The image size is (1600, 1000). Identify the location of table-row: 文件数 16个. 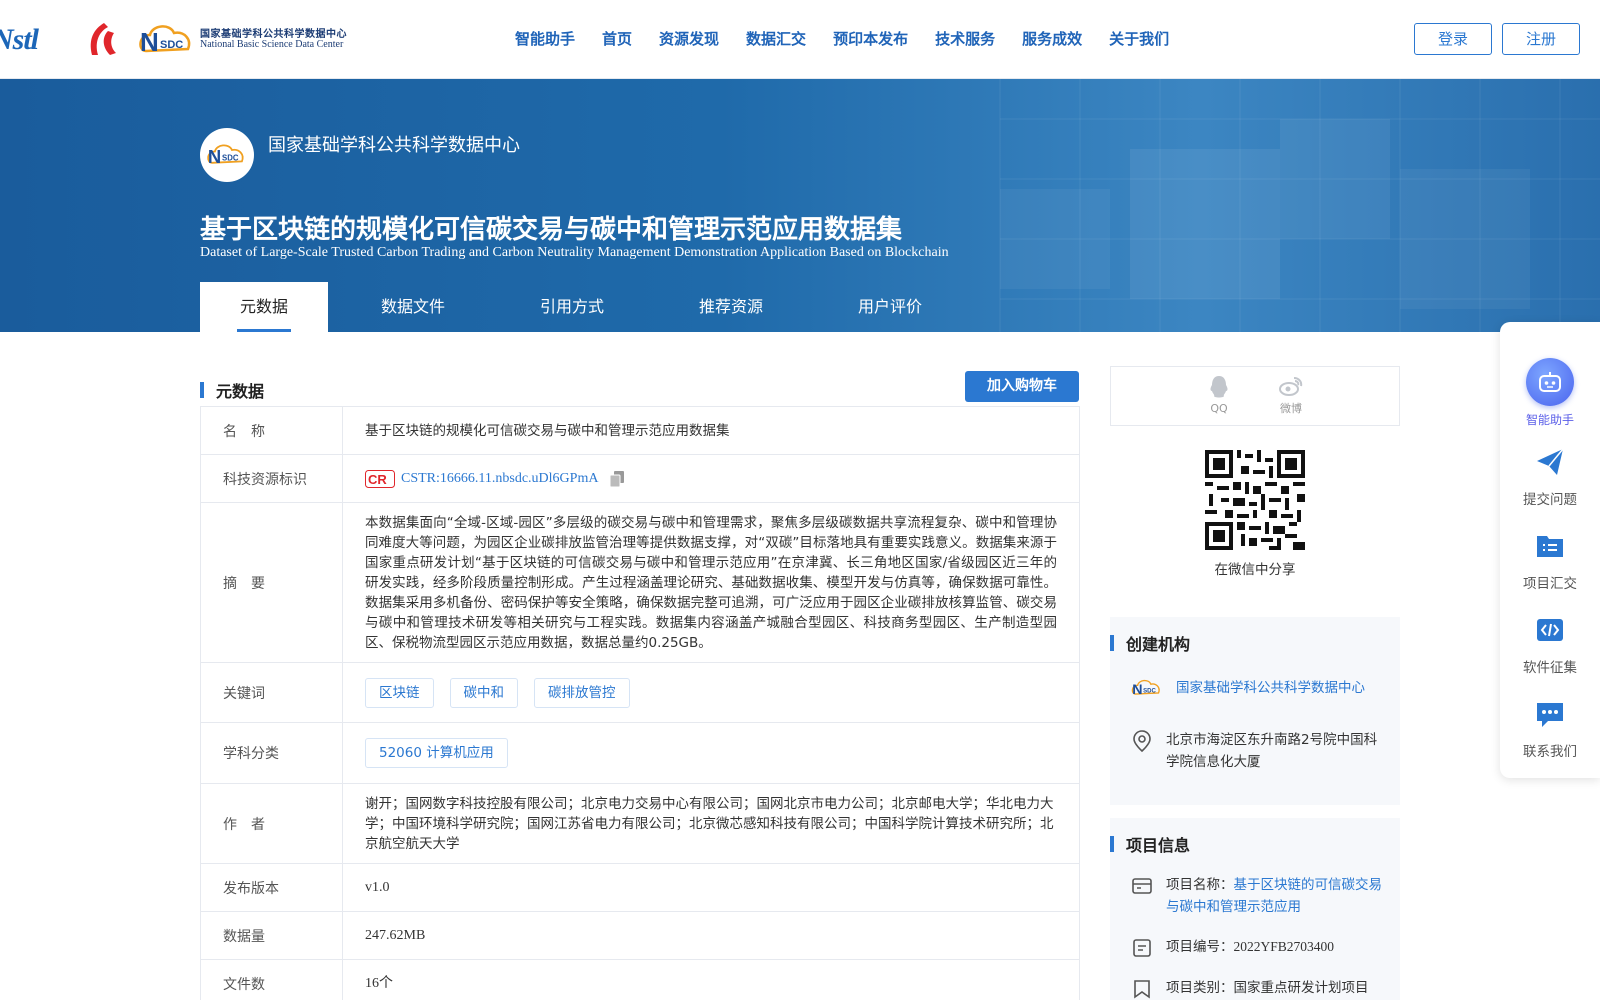
(640, 980).